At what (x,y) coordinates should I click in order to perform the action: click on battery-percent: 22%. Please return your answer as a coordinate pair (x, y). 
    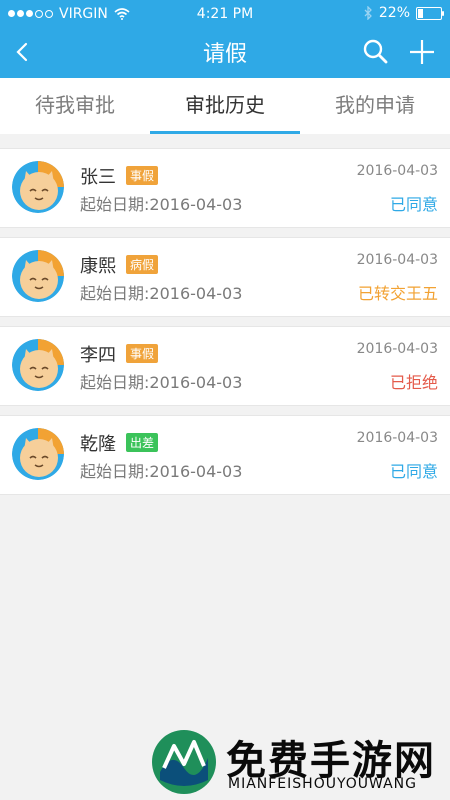
    Looking at the image, I should click on (394, 13).